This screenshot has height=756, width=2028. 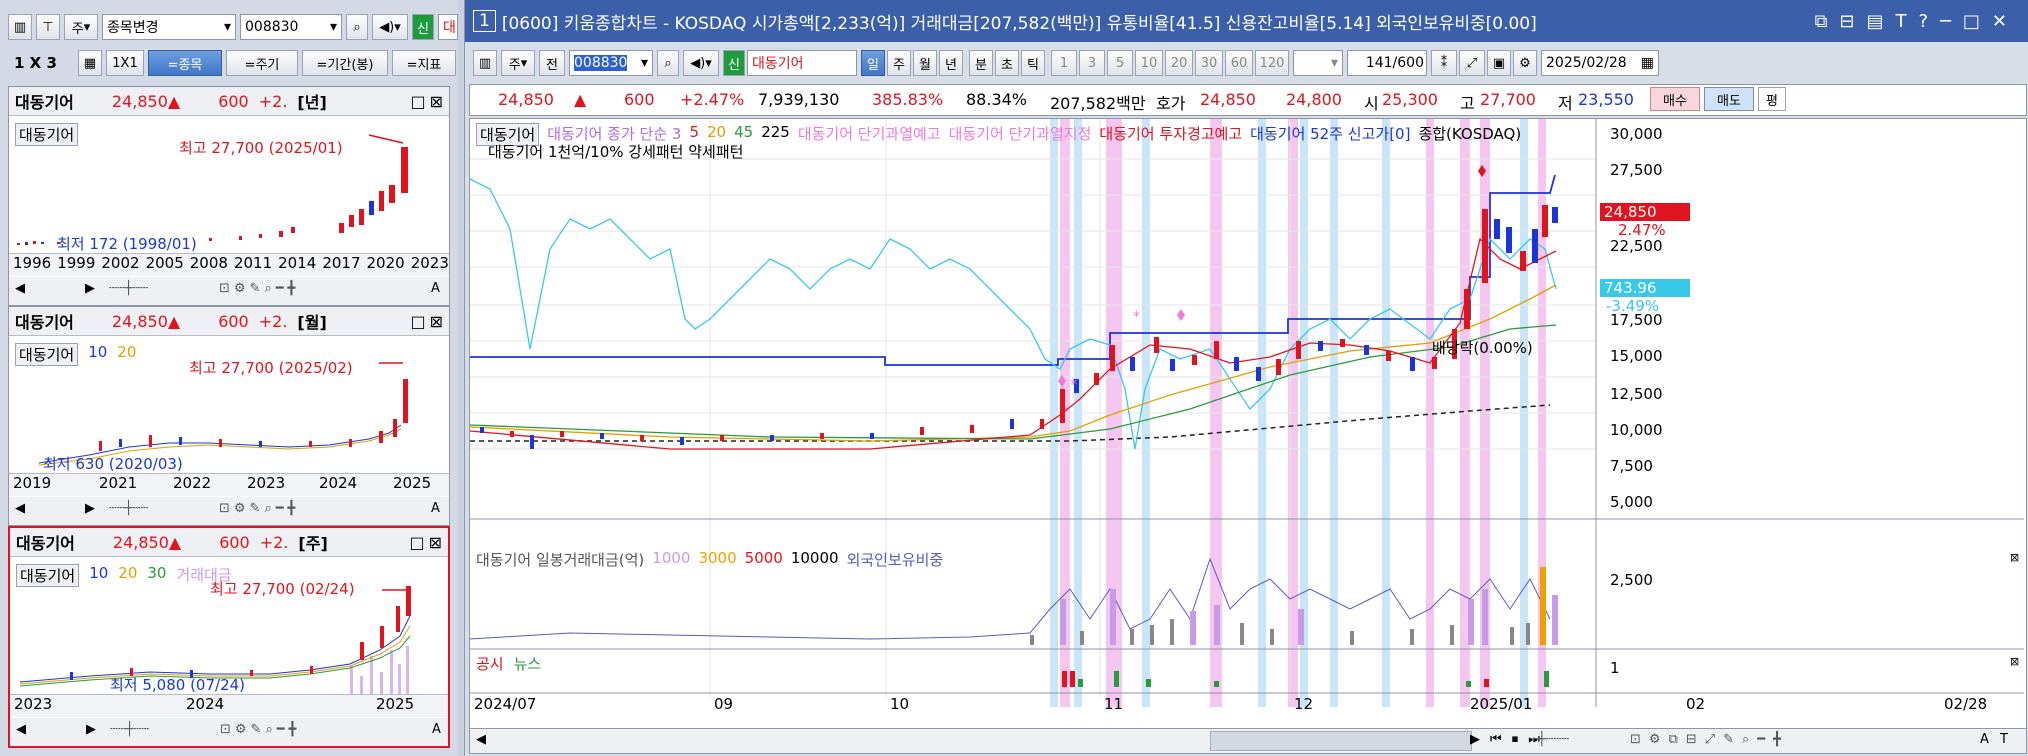 I want to click on left-period-select: 주 ▾, so click(x=81, y=27).